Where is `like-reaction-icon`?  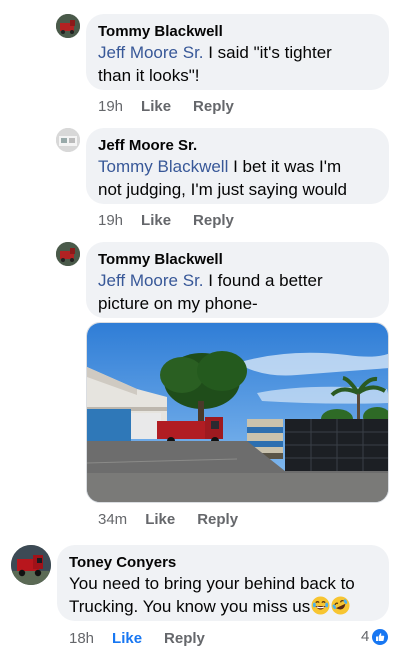
like-reaction-icon is located at coordinates (380, 636).